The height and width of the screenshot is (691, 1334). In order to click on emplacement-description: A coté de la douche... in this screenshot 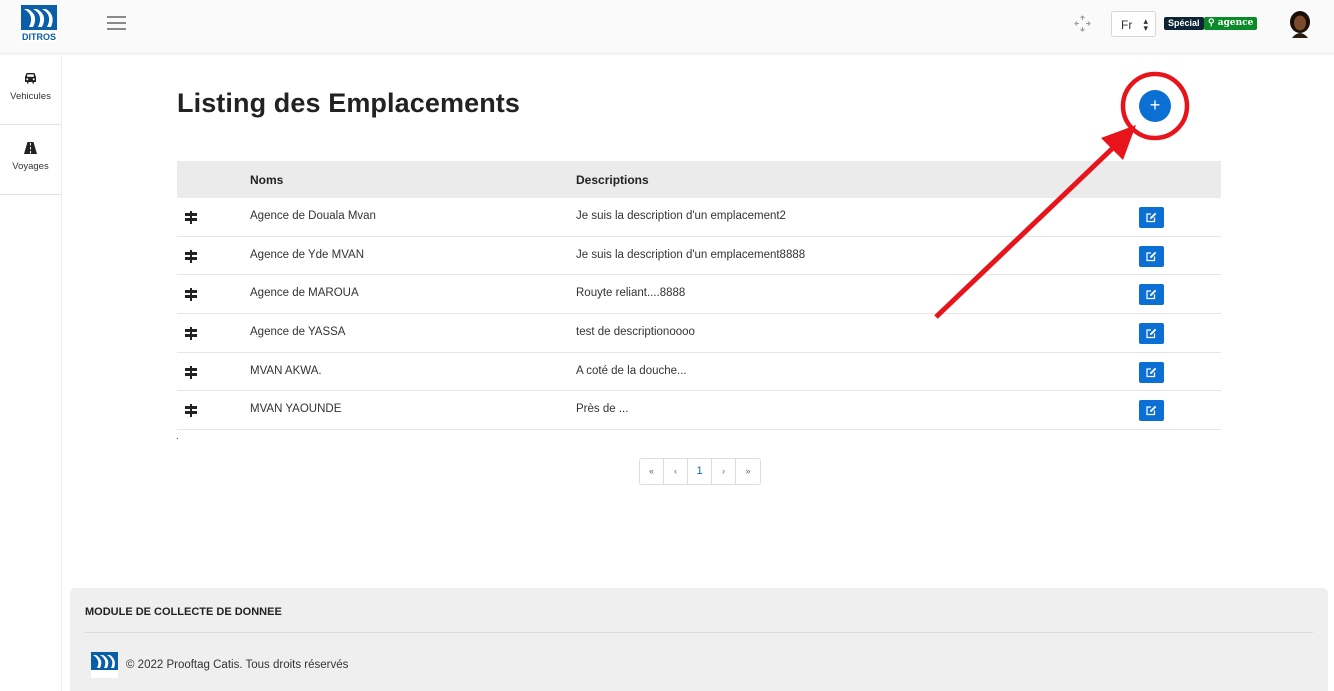, I will do `click(631, 370)`.